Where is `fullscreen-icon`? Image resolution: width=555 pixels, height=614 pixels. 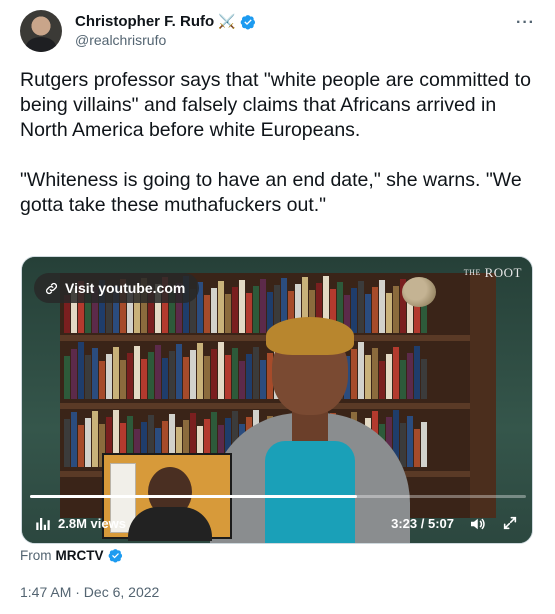 fullscreen-icon is located at coordinates (510, 523).